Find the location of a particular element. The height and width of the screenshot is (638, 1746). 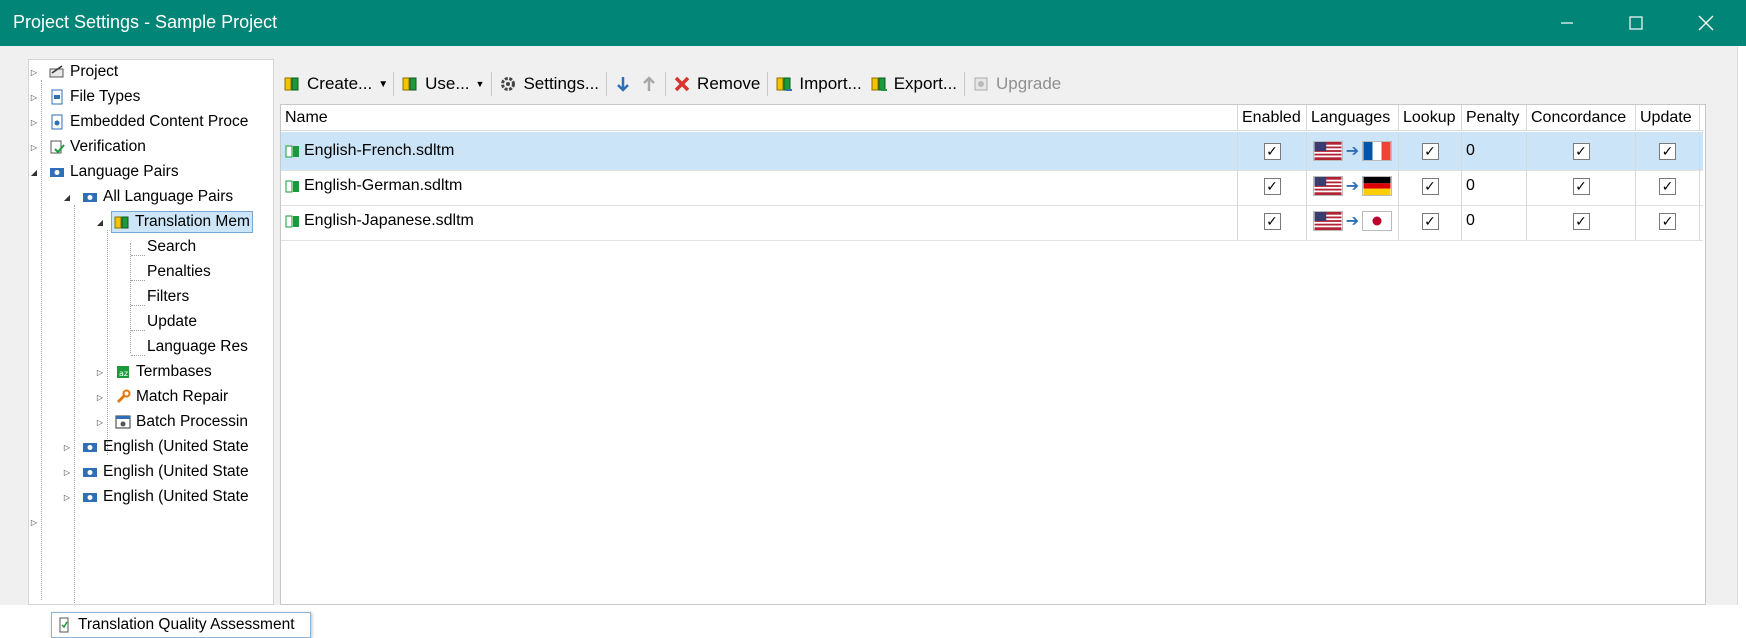

tree-item-label: Translation Quality Assessment is located at coordinates (186, 624).